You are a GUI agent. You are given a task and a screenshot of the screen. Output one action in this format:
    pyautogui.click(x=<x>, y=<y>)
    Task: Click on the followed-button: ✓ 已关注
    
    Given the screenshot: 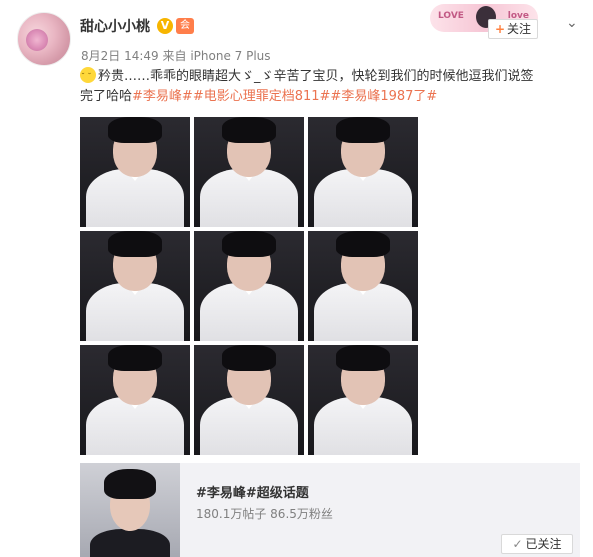 What is the action you would take?
    pyautogui.click(x=537, y=544)
    